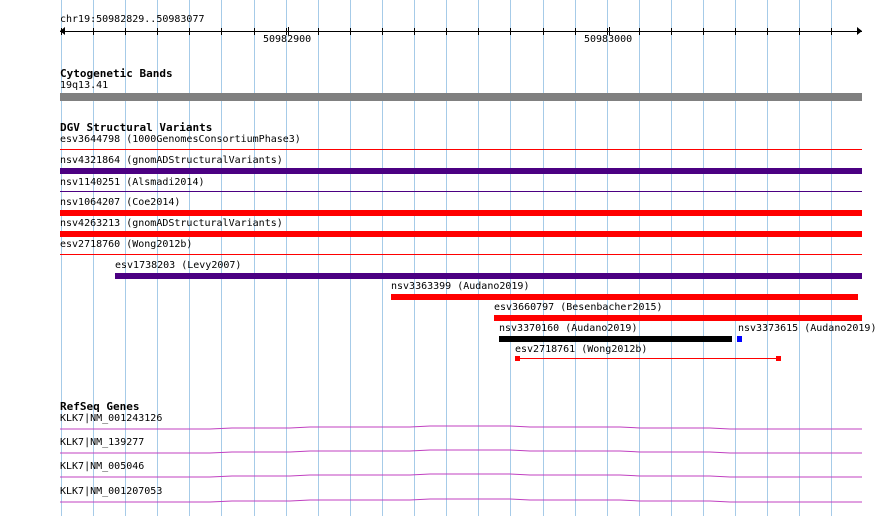 The image size is (890, 516). I want to click on track-title-cytoband: Cytogenetic Bands, so click(116, 74).